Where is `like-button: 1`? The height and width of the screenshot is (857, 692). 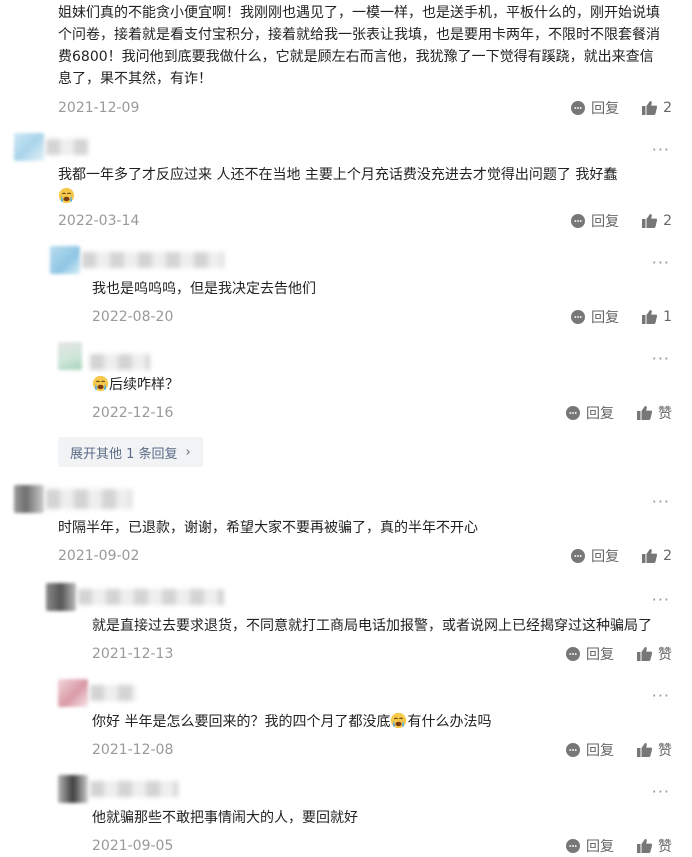 like-button: 1 is located at coordinates (656, 317).